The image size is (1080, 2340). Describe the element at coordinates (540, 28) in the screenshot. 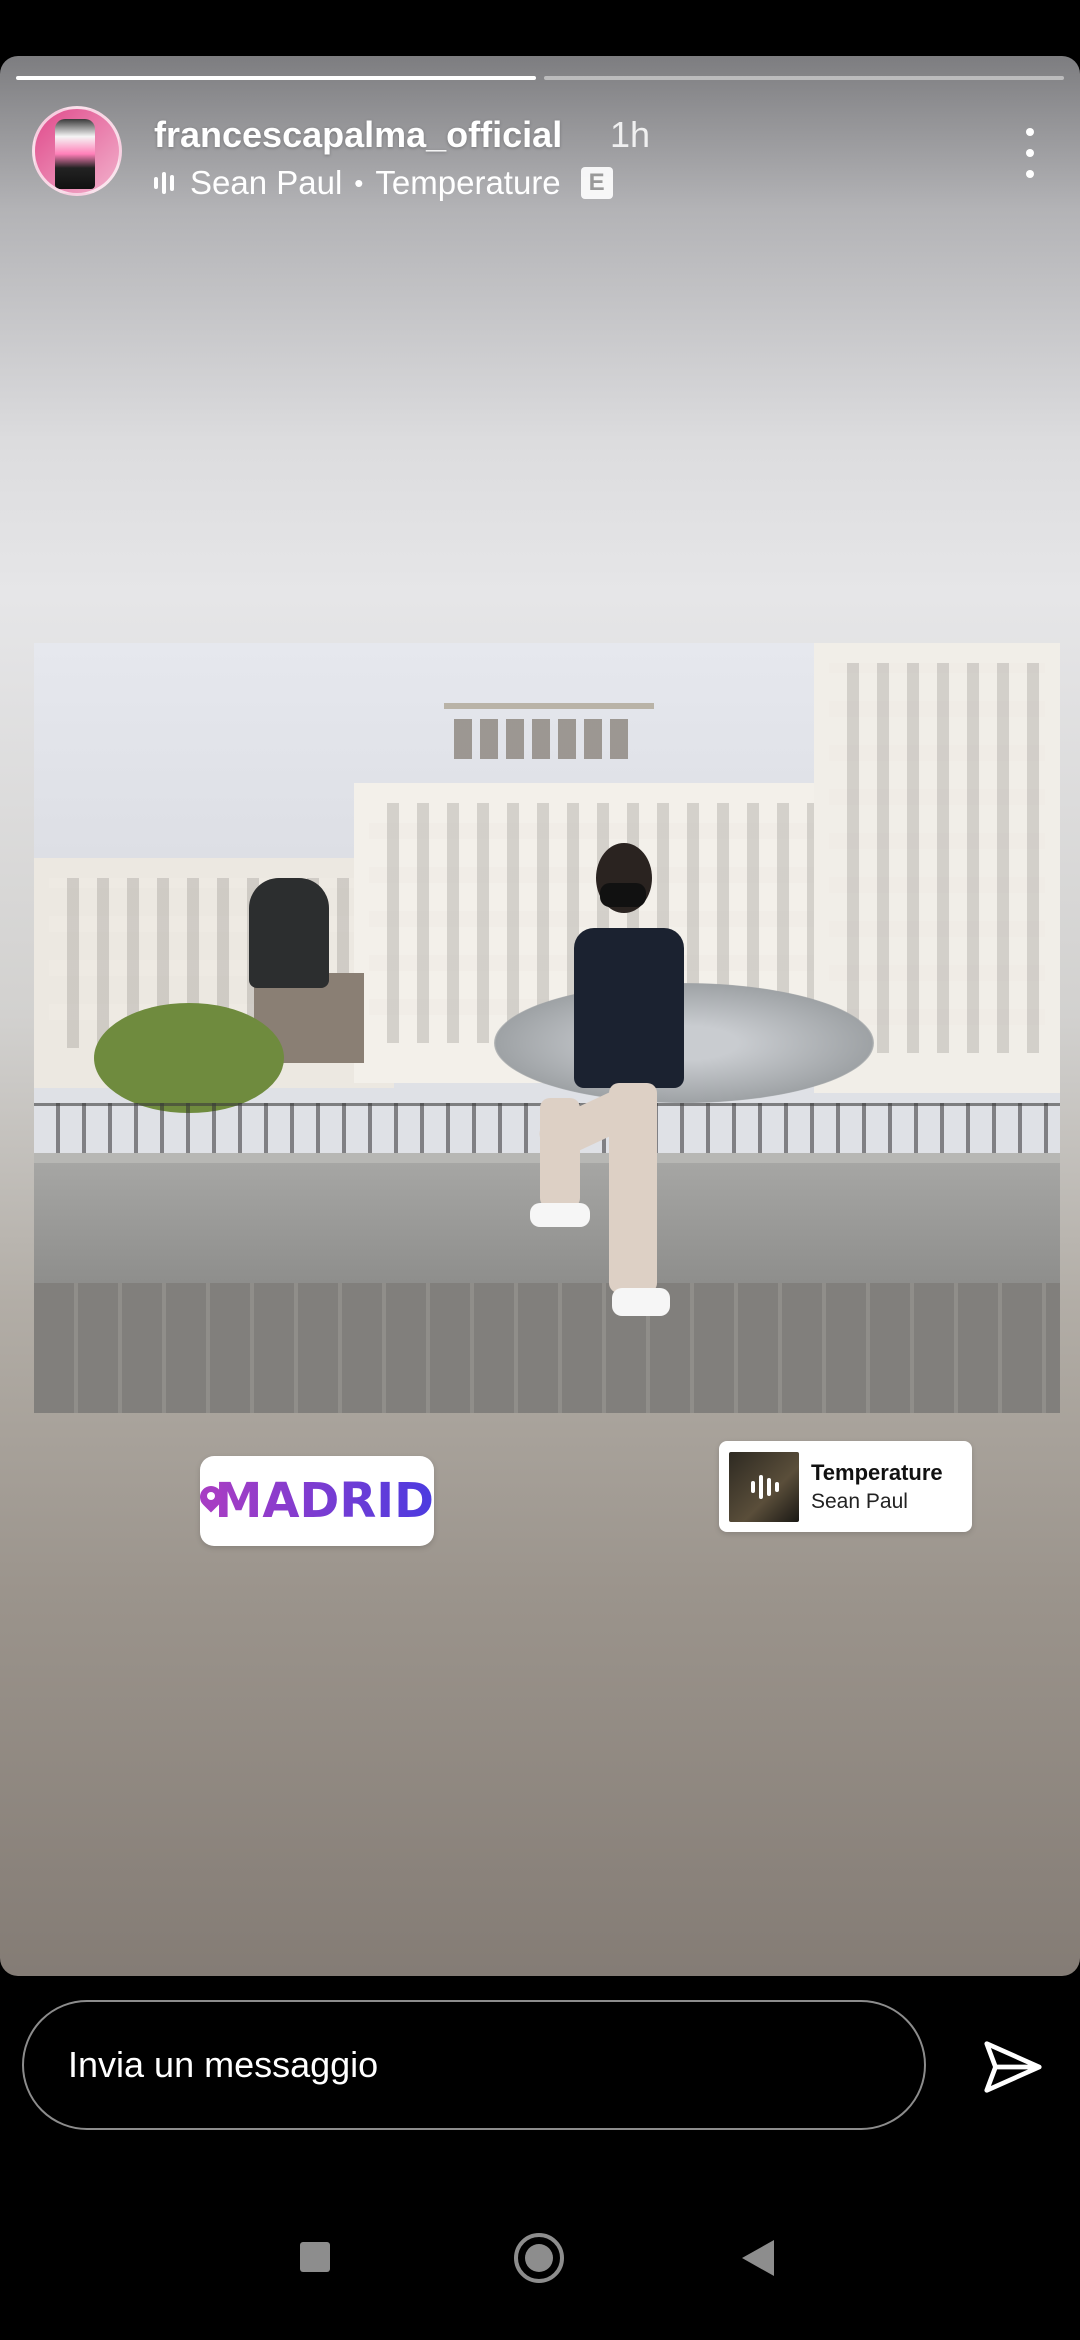

I see `status-bar` at that location.